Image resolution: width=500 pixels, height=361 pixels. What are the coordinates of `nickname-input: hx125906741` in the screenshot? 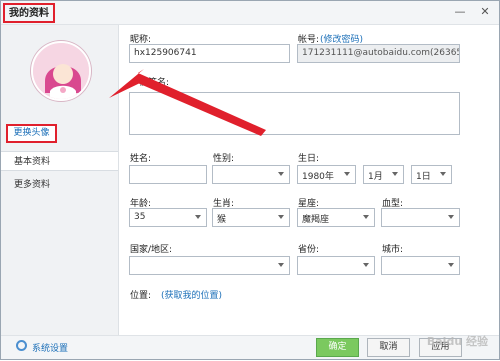 It's located at (209, 53).